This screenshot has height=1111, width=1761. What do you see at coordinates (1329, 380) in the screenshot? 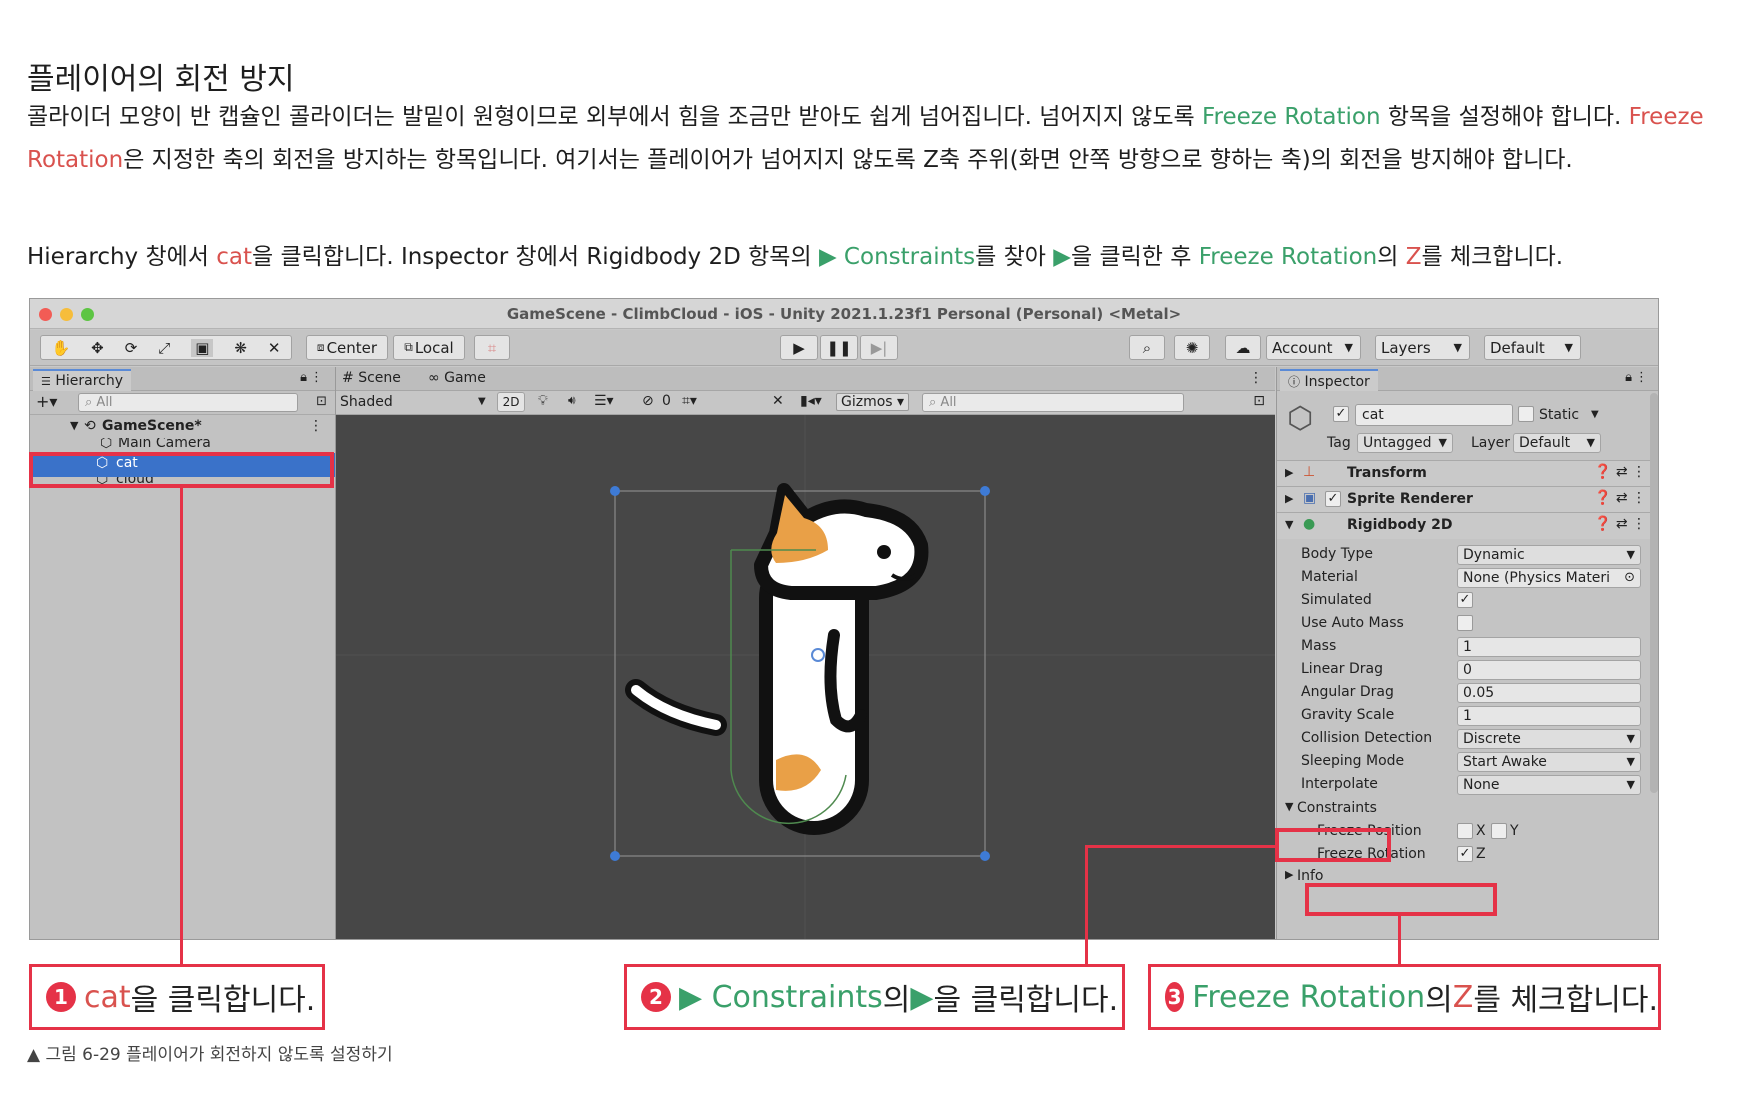
I see `tab-inspector: ⓘ Inspector` at bounding box center [1329, 380].